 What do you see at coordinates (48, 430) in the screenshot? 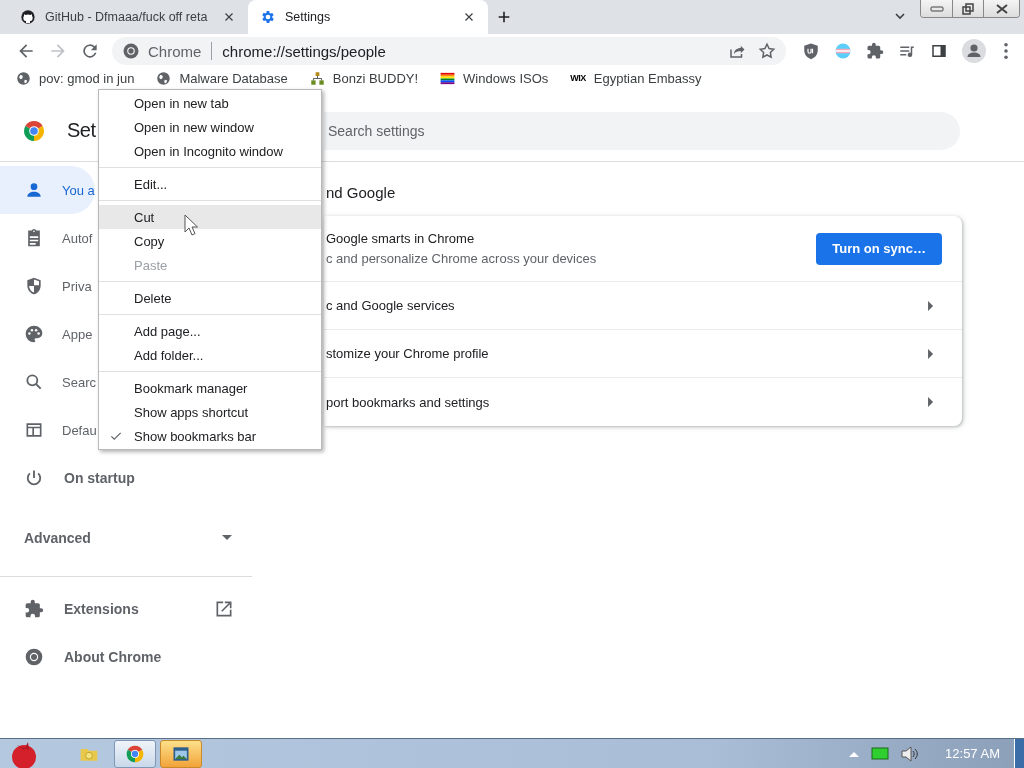
I see `sidebar-item: Defau` at bounding box center [48, 430].